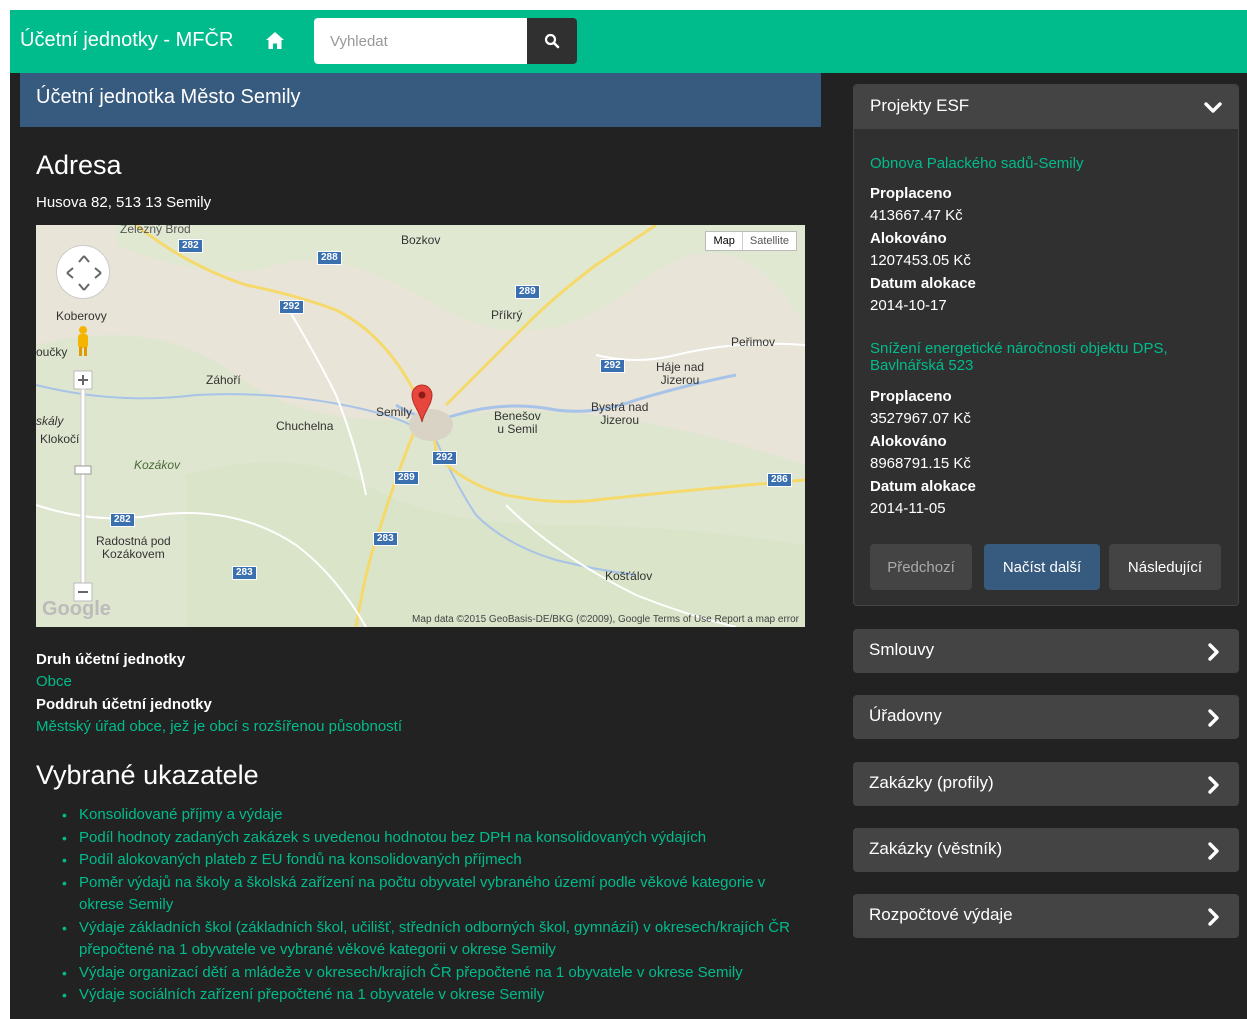 This screenshot has width=1247, height=1019. What do you see at coordinates (769, 241) in the screenshot?
I see `map-type-satellite: Satellite` at bounding box center [769, 241].